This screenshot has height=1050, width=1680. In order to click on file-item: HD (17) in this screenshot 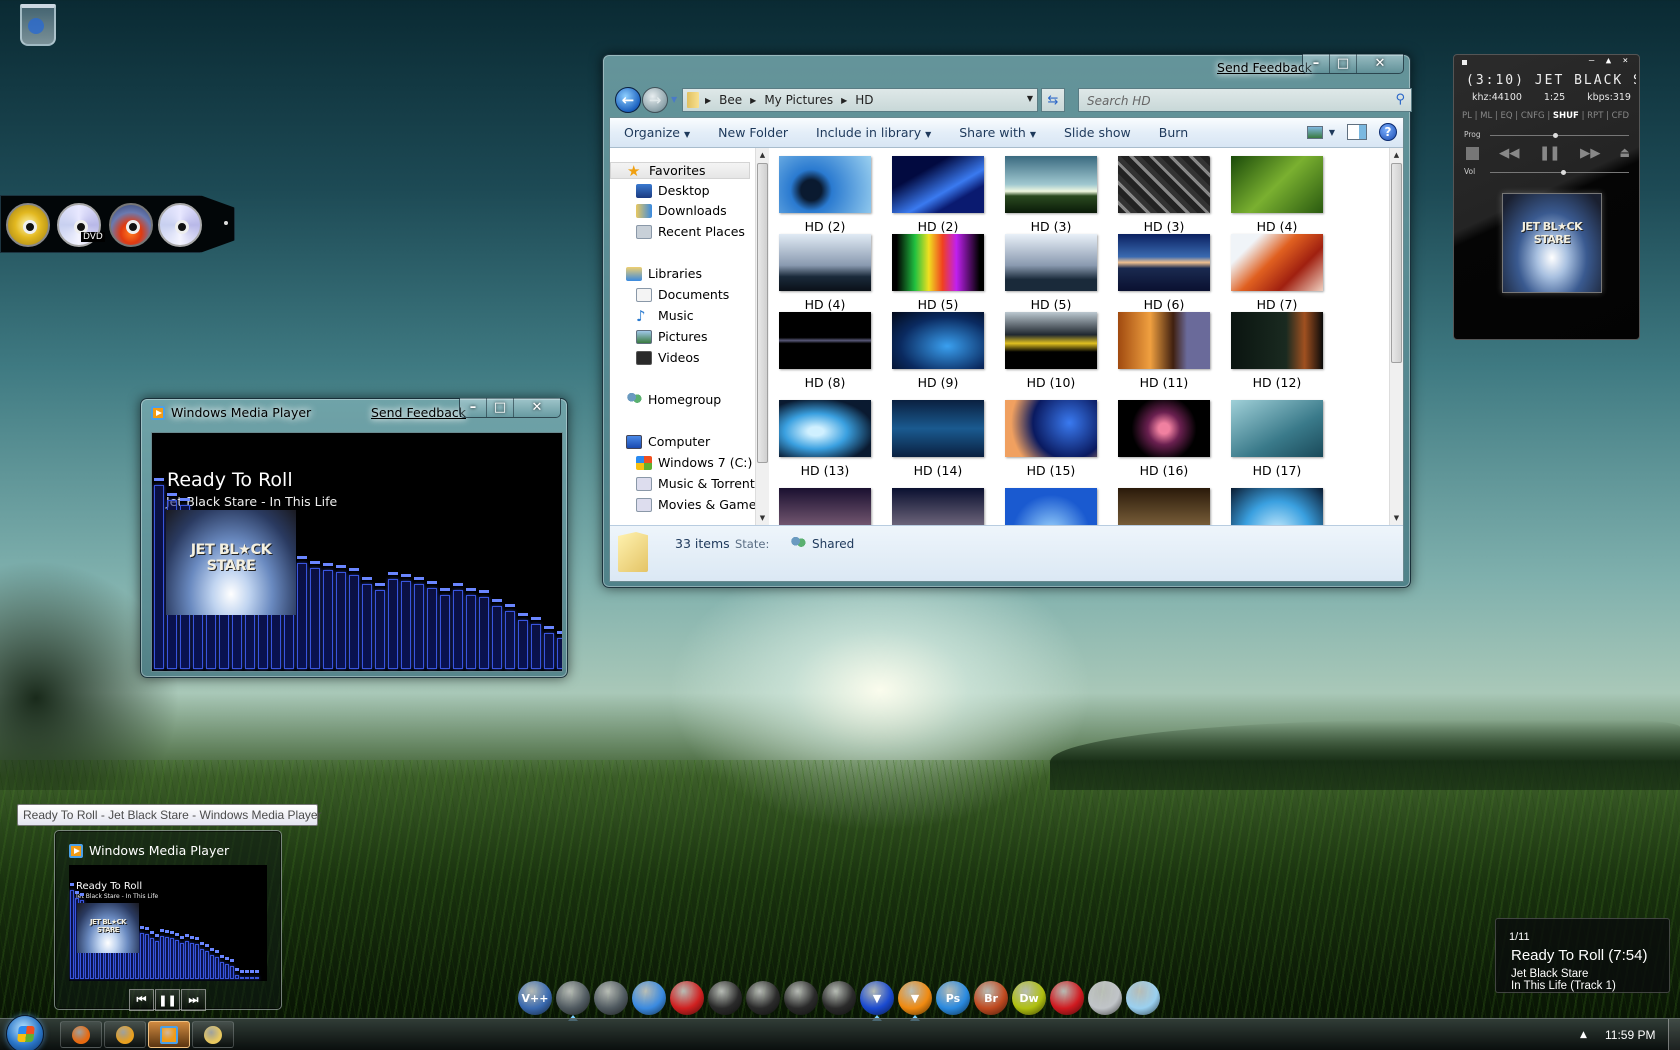, I will do `click(1277, 439)`.